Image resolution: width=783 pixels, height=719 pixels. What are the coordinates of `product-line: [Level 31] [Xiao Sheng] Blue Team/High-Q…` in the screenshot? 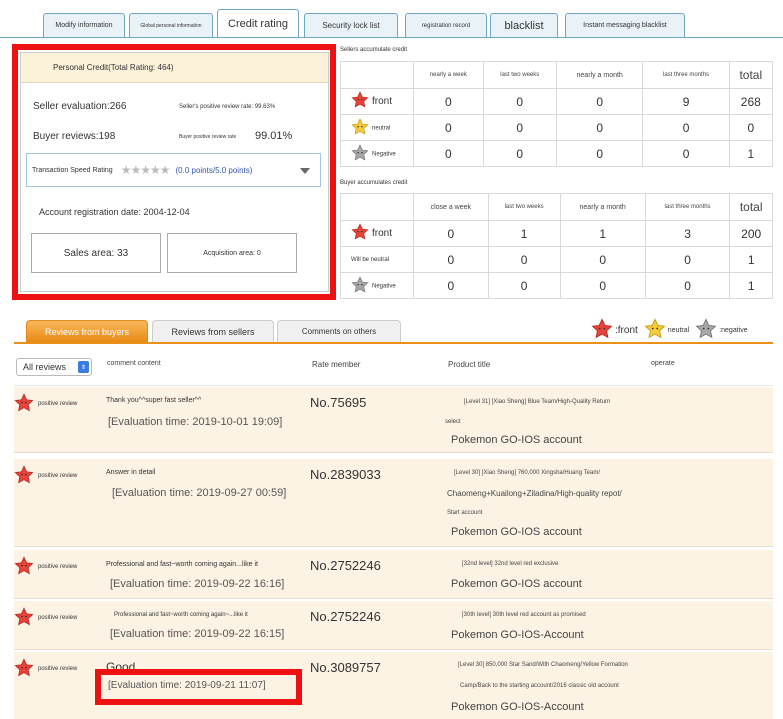 It's located at (537, 402).